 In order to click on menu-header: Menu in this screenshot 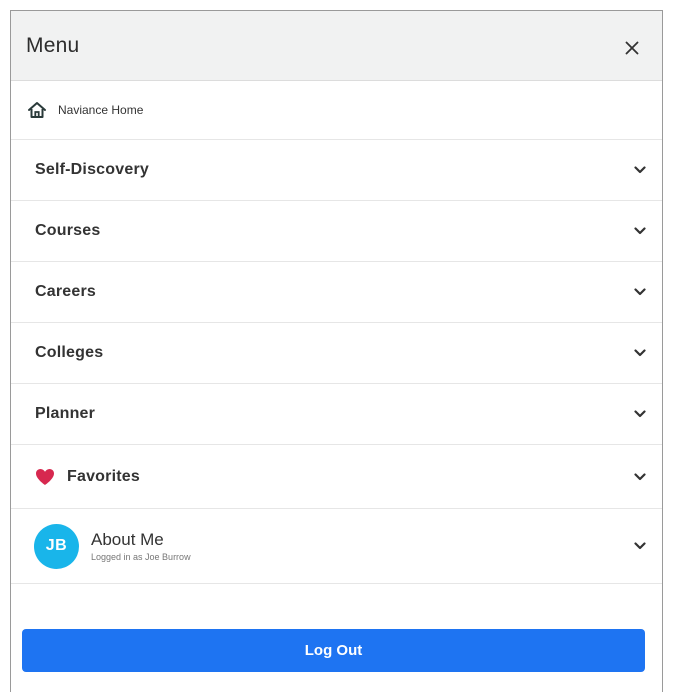, I will do `click(336, 46)`.